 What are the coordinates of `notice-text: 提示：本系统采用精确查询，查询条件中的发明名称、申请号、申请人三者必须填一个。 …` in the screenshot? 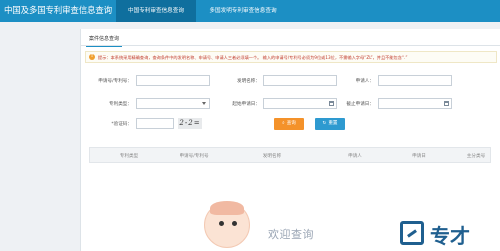 It's located at (253, 57).